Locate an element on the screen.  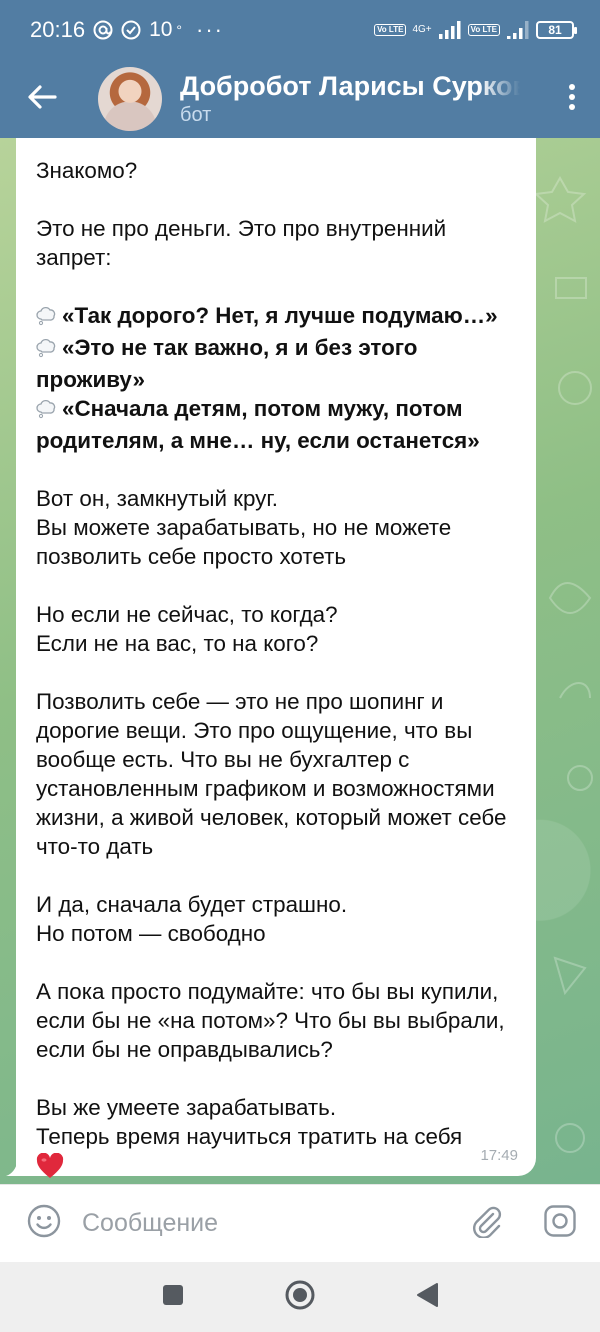
back-nav-button is located at coordinates (427, 1297).